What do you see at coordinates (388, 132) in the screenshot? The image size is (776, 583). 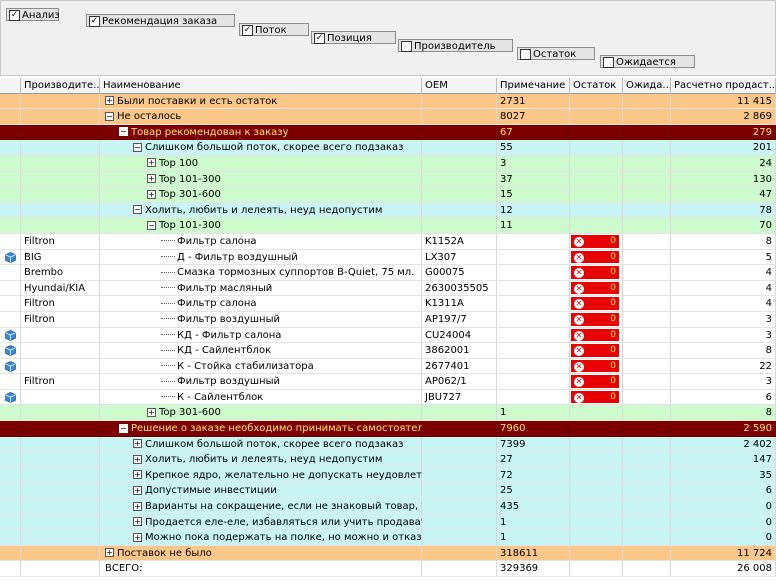 I see `group-row: − Товар рекомендован к заказу 67 279` at bounding box center [388, 132].